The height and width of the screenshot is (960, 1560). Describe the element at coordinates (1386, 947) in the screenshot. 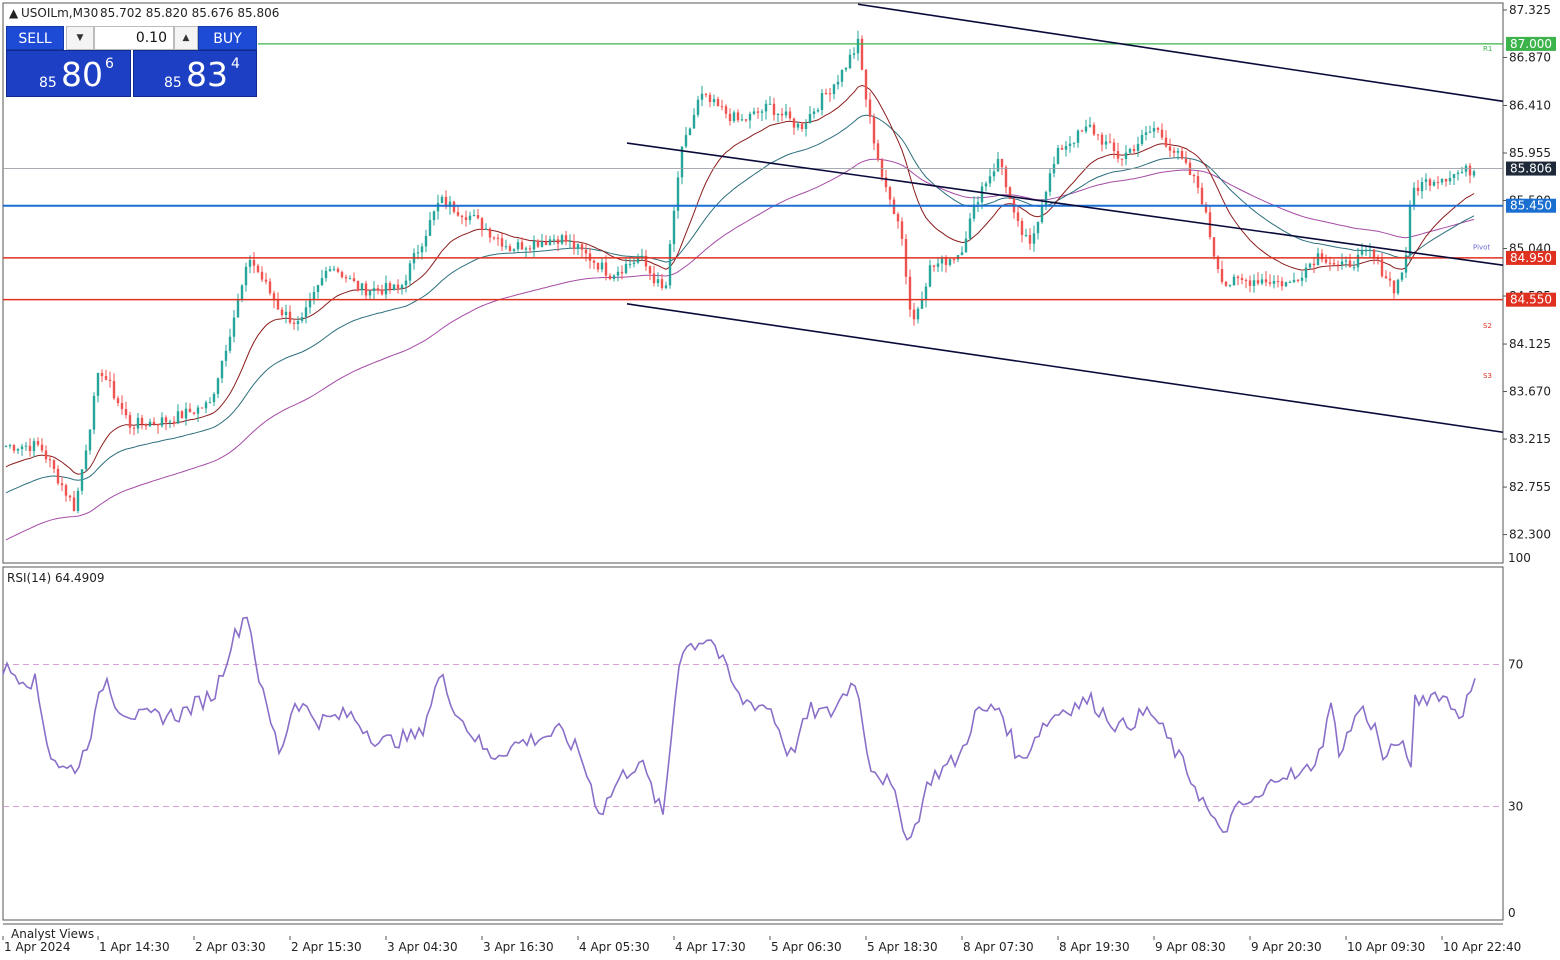

I see `time-tick-label: 10 Apr 09:30` at that location.